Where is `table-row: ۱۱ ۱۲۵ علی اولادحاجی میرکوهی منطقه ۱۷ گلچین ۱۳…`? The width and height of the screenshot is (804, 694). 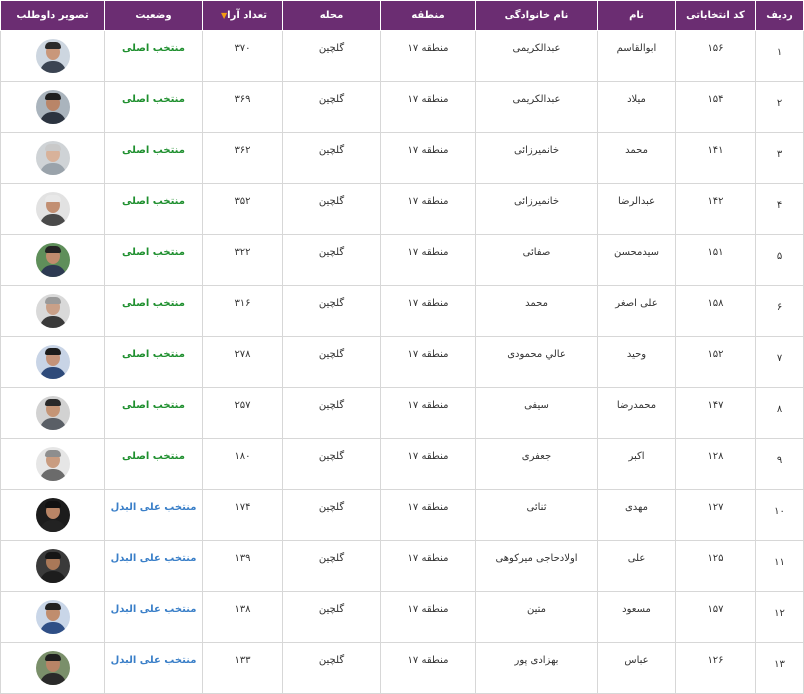 table-row: ۱۱ ۱۲۵ علی اولادحاجی میرکوهی منطقه ۱۷ گلچین ۱۳… is located at coordinates (402, 566).